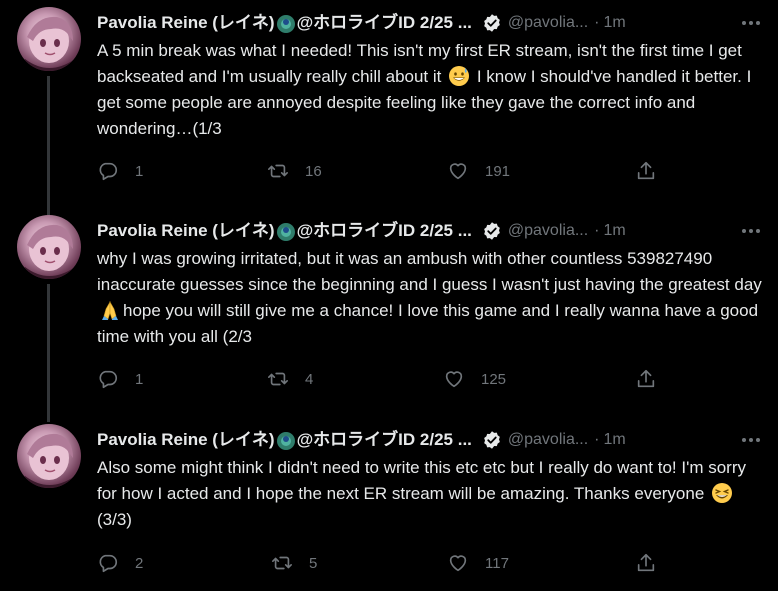  Describe the element at coordinates (397, 564) in the screenshot. I see `tweet-actions: 2 5 117` at that location.